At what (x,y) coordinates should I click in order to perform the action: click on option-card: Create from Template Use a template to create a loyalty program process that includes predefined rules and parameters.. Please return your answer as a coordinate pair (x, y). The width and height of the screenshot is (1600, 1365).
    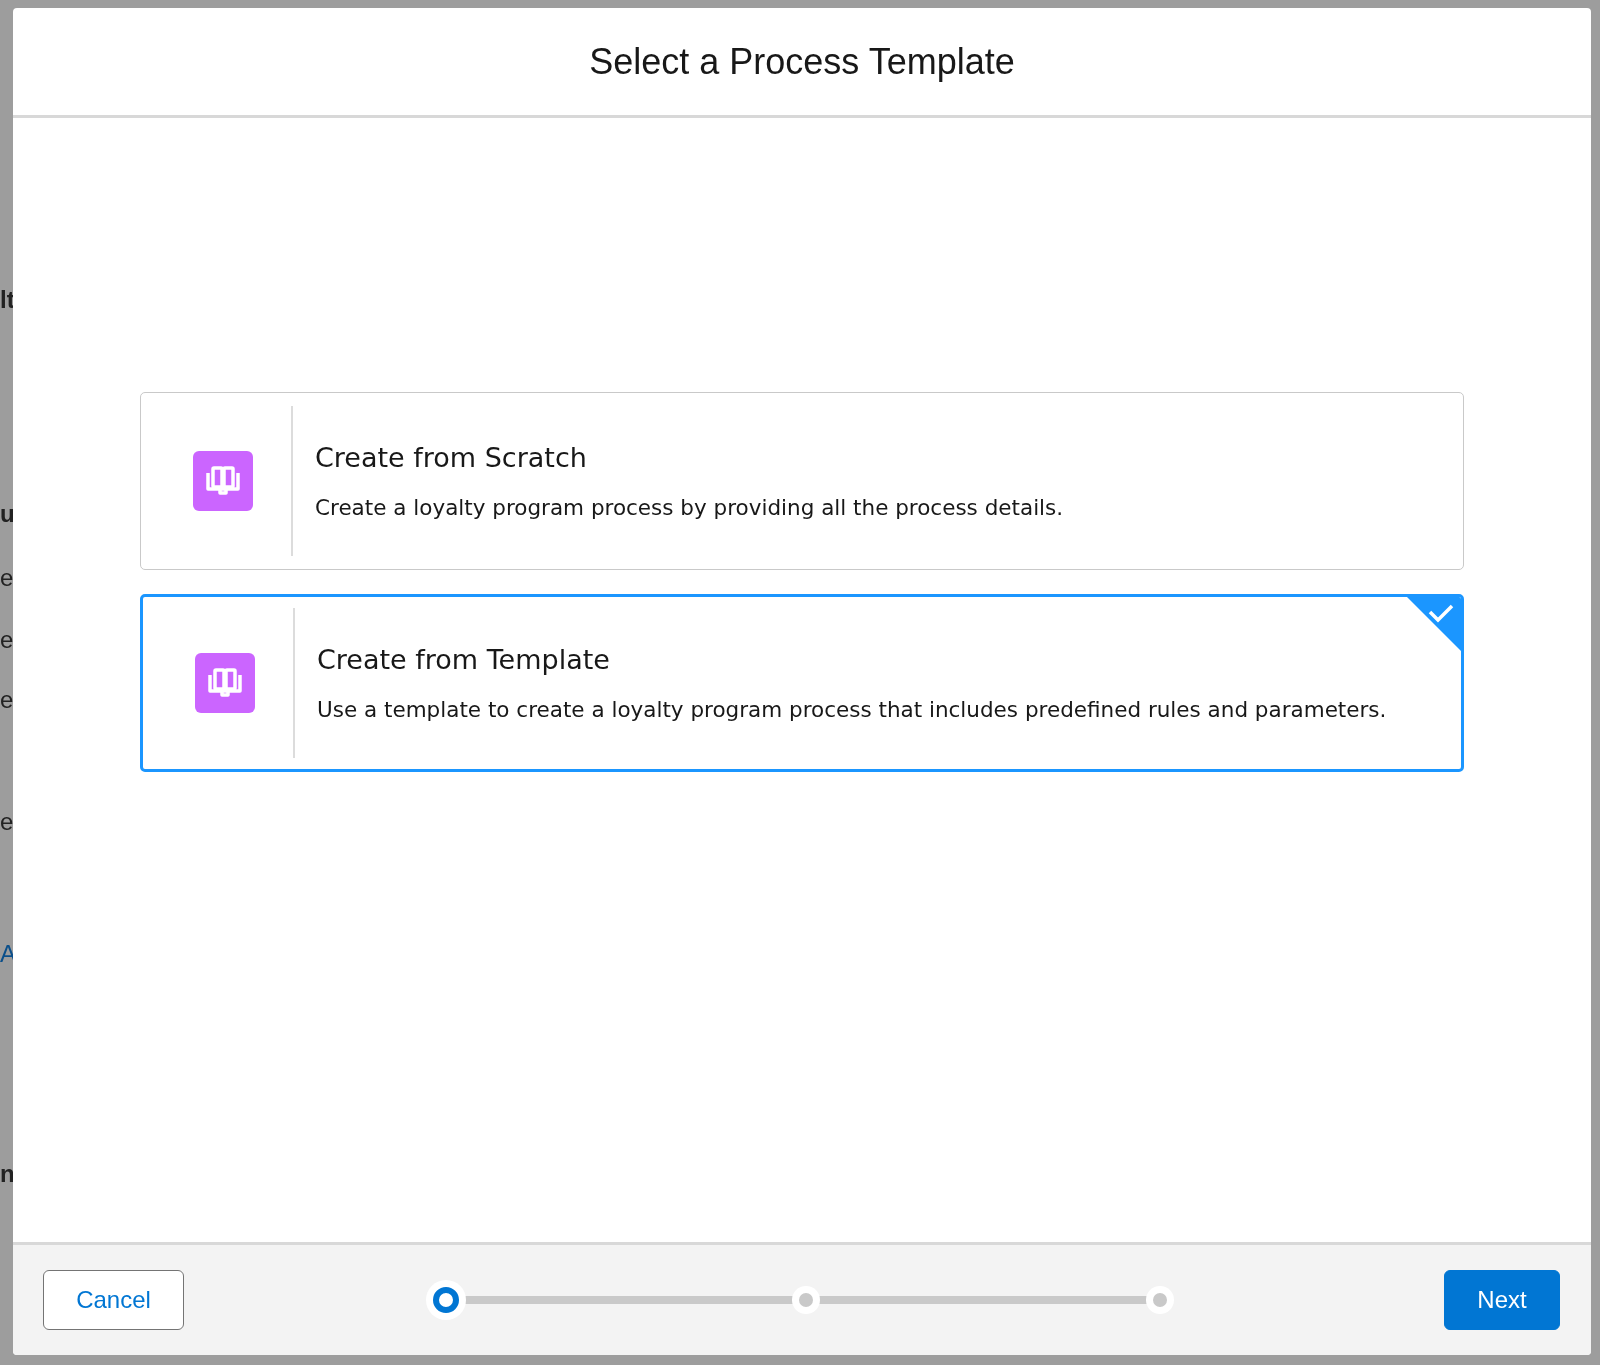
    Looking at the image, I should click on (802, 683).